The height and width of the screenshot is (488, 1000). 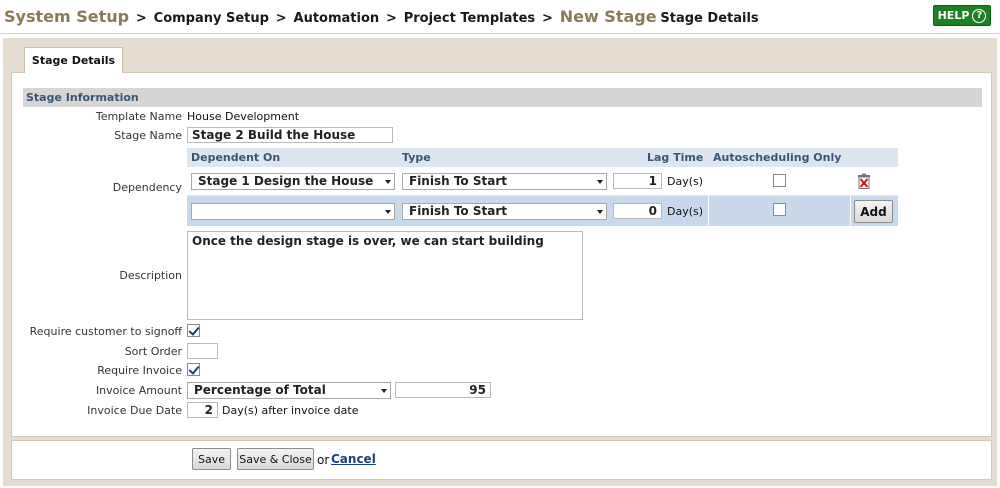 I want to click on invoice-amount-label: Invoice Amount, so click(x=138, y=390).